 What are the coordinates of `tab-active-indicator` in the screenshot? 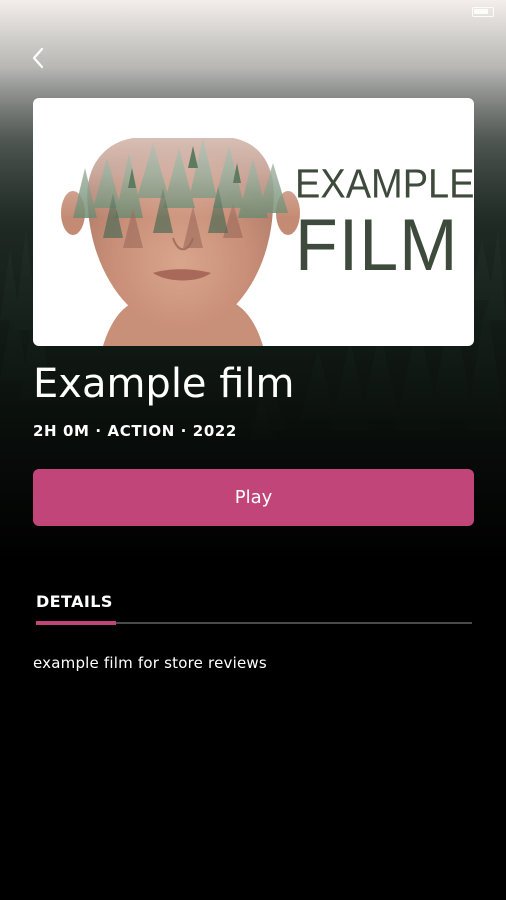 It's located at (76, 623).